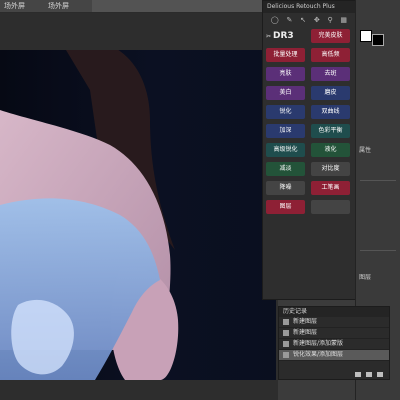  I want to click on action-button: 双曲线, so click(330, 112).